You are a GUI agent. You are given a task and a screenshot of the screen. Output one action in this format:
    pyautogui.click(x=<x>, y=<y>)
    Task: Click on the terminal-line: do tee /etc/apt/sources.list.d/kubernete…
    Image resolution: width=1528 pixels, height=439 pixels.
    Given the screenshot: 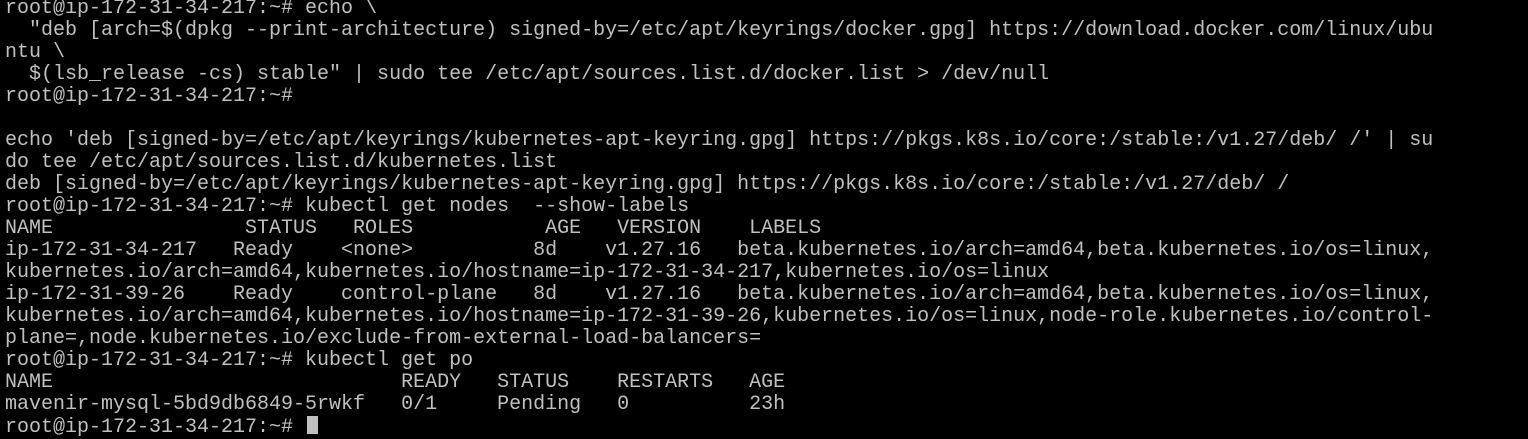 What is the action you would take?
    pyautogui.click(x=281, y=162)
    